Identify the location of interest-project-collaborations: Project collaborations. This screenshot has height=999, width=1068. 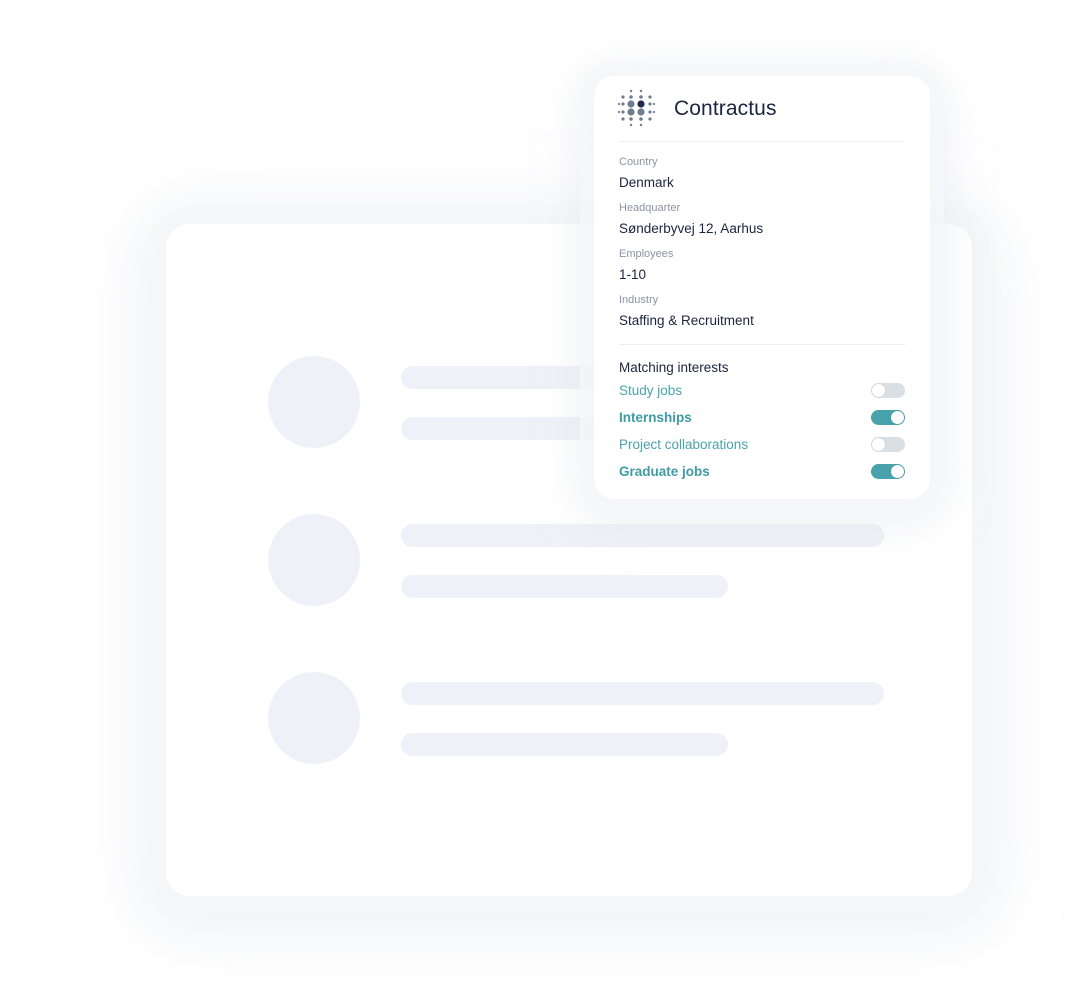
(762, 444).